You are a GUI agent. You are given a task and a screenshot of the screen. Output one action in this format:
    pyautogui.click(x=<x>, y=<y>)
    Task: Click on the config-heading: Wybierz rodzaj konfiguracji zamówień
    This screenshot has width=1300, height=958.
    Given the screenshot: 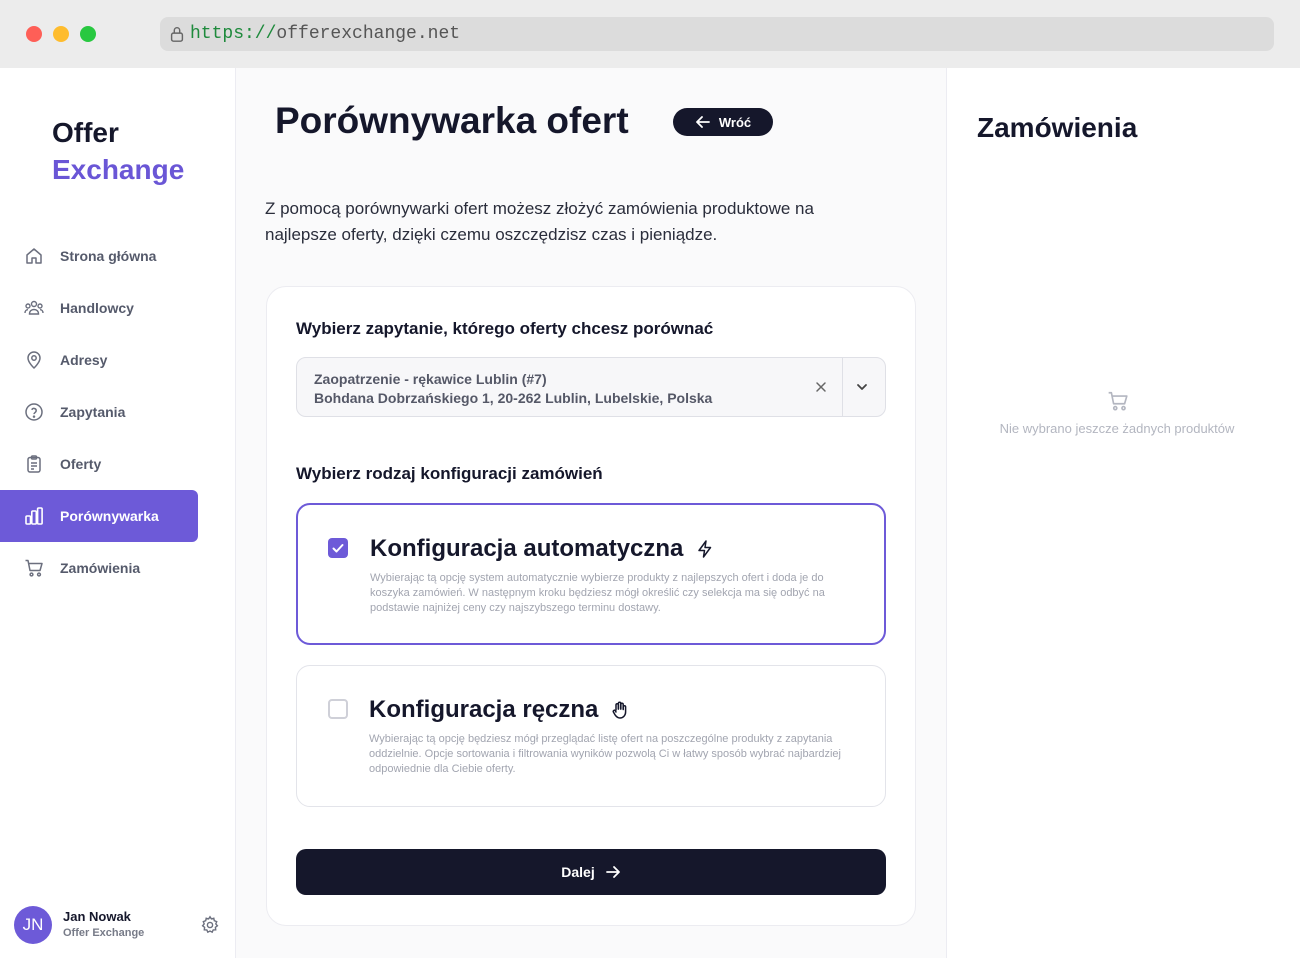 What is the action you would take?
    pyautogui.click(x=449, y=473)
    